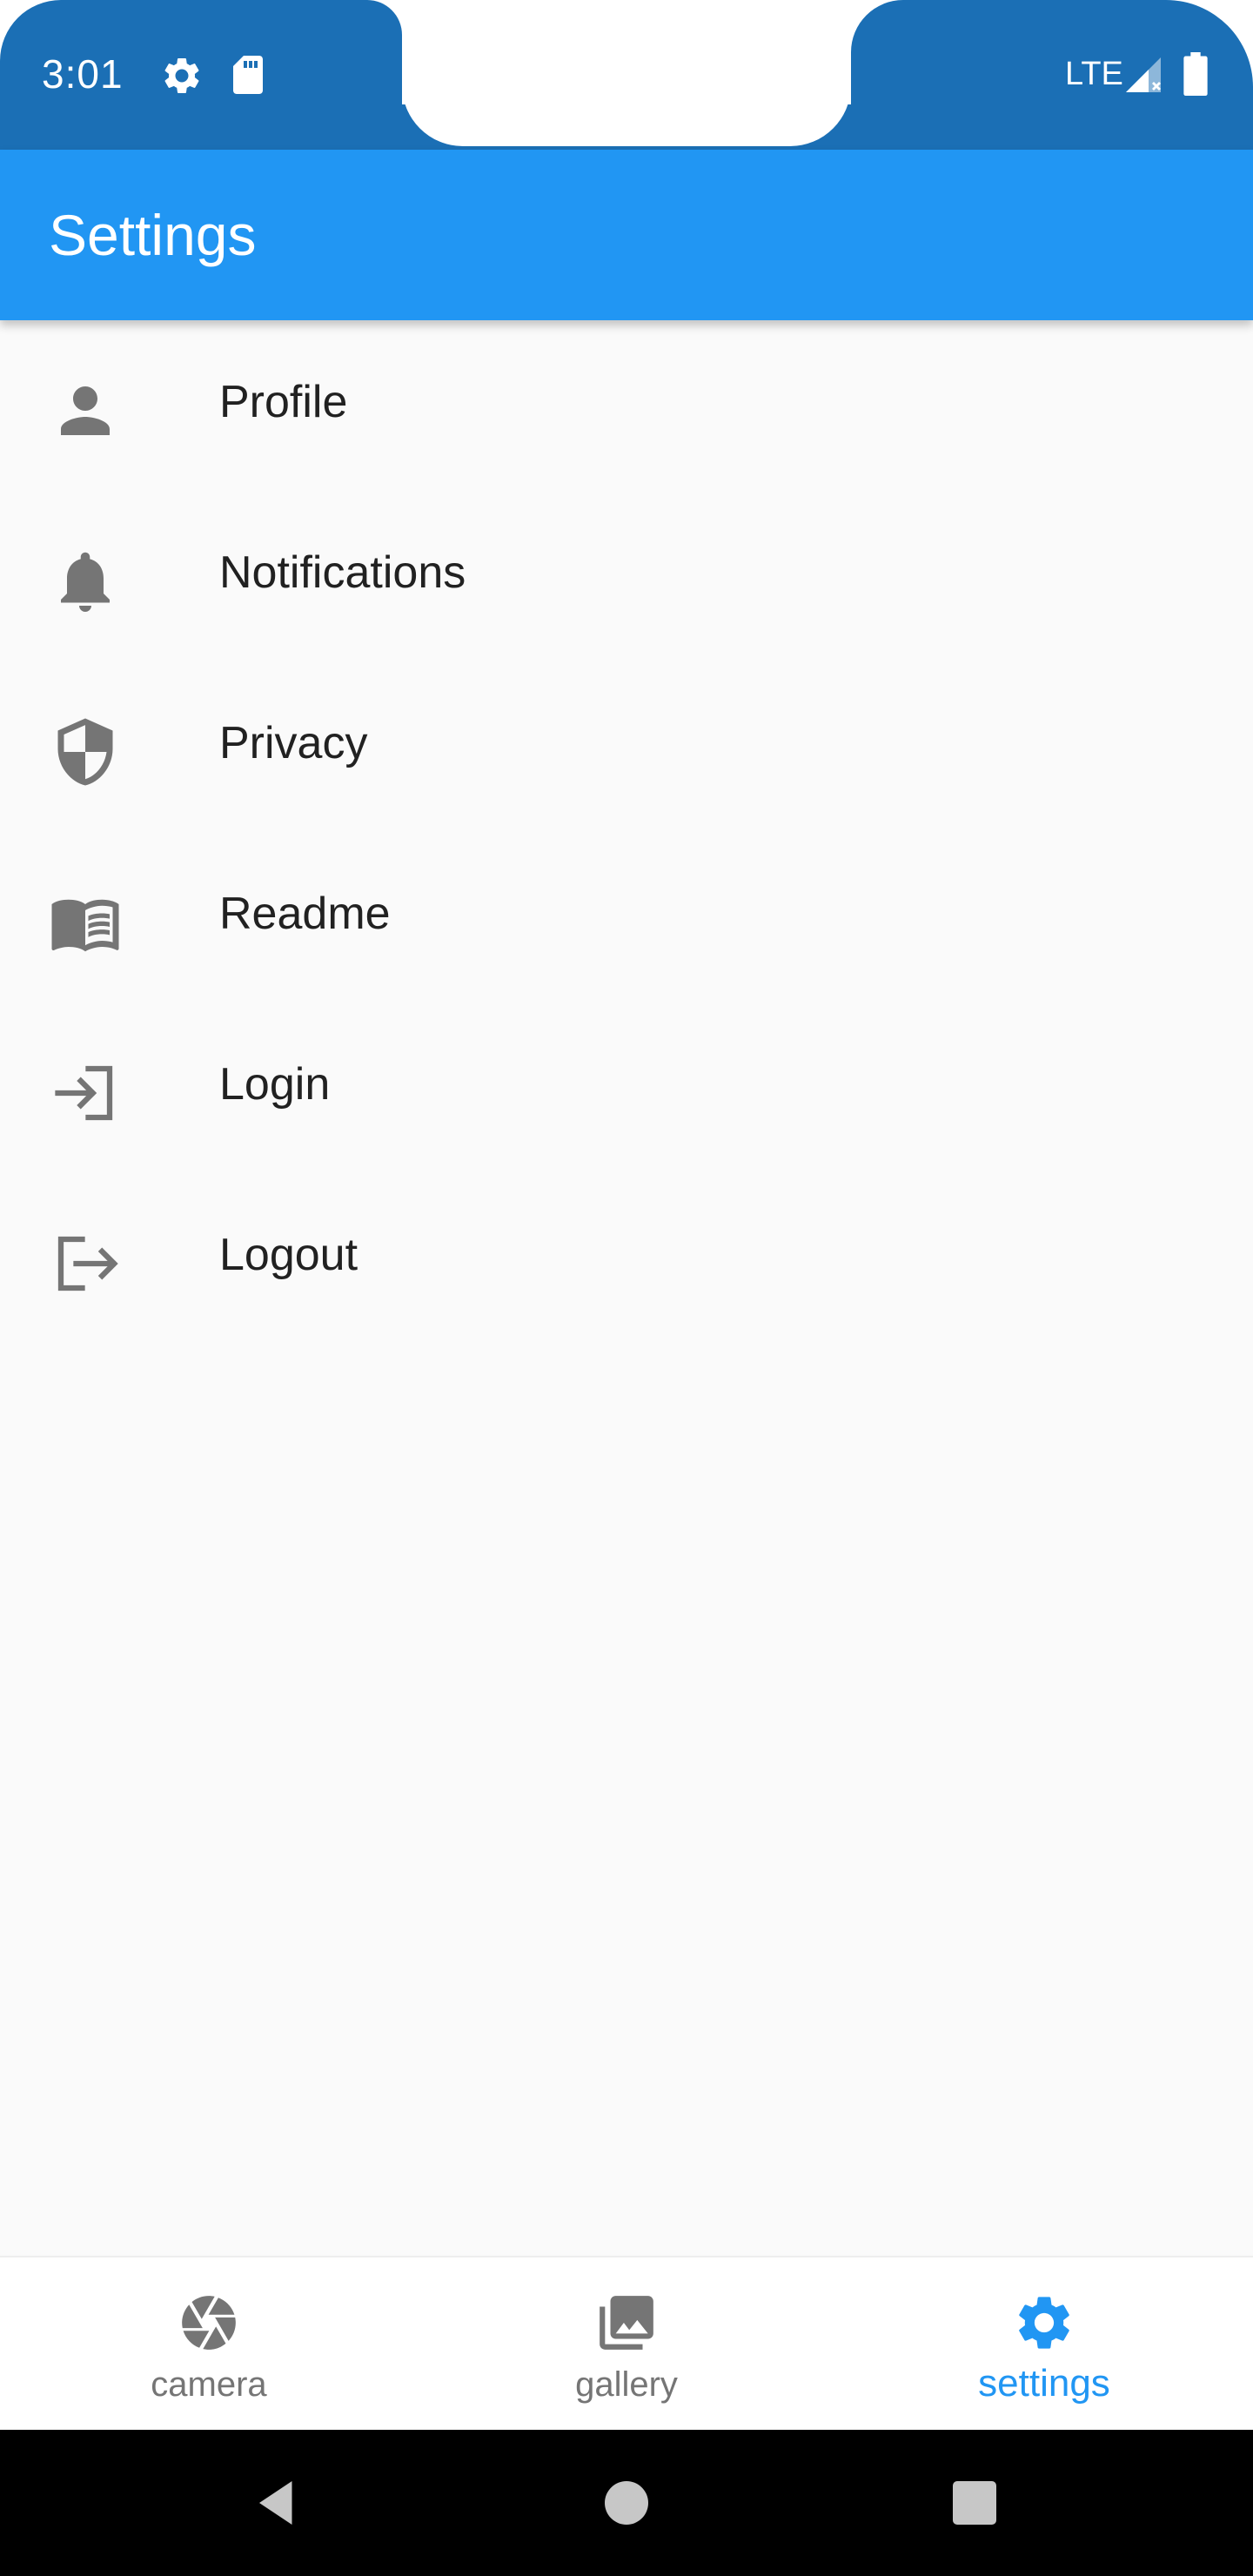 Image resolution: width=1253 pixels, height=2576 pixels. Describe the element at coordinates (1094, 74) in the screenshot. I see `network-type: LTE` at that location.